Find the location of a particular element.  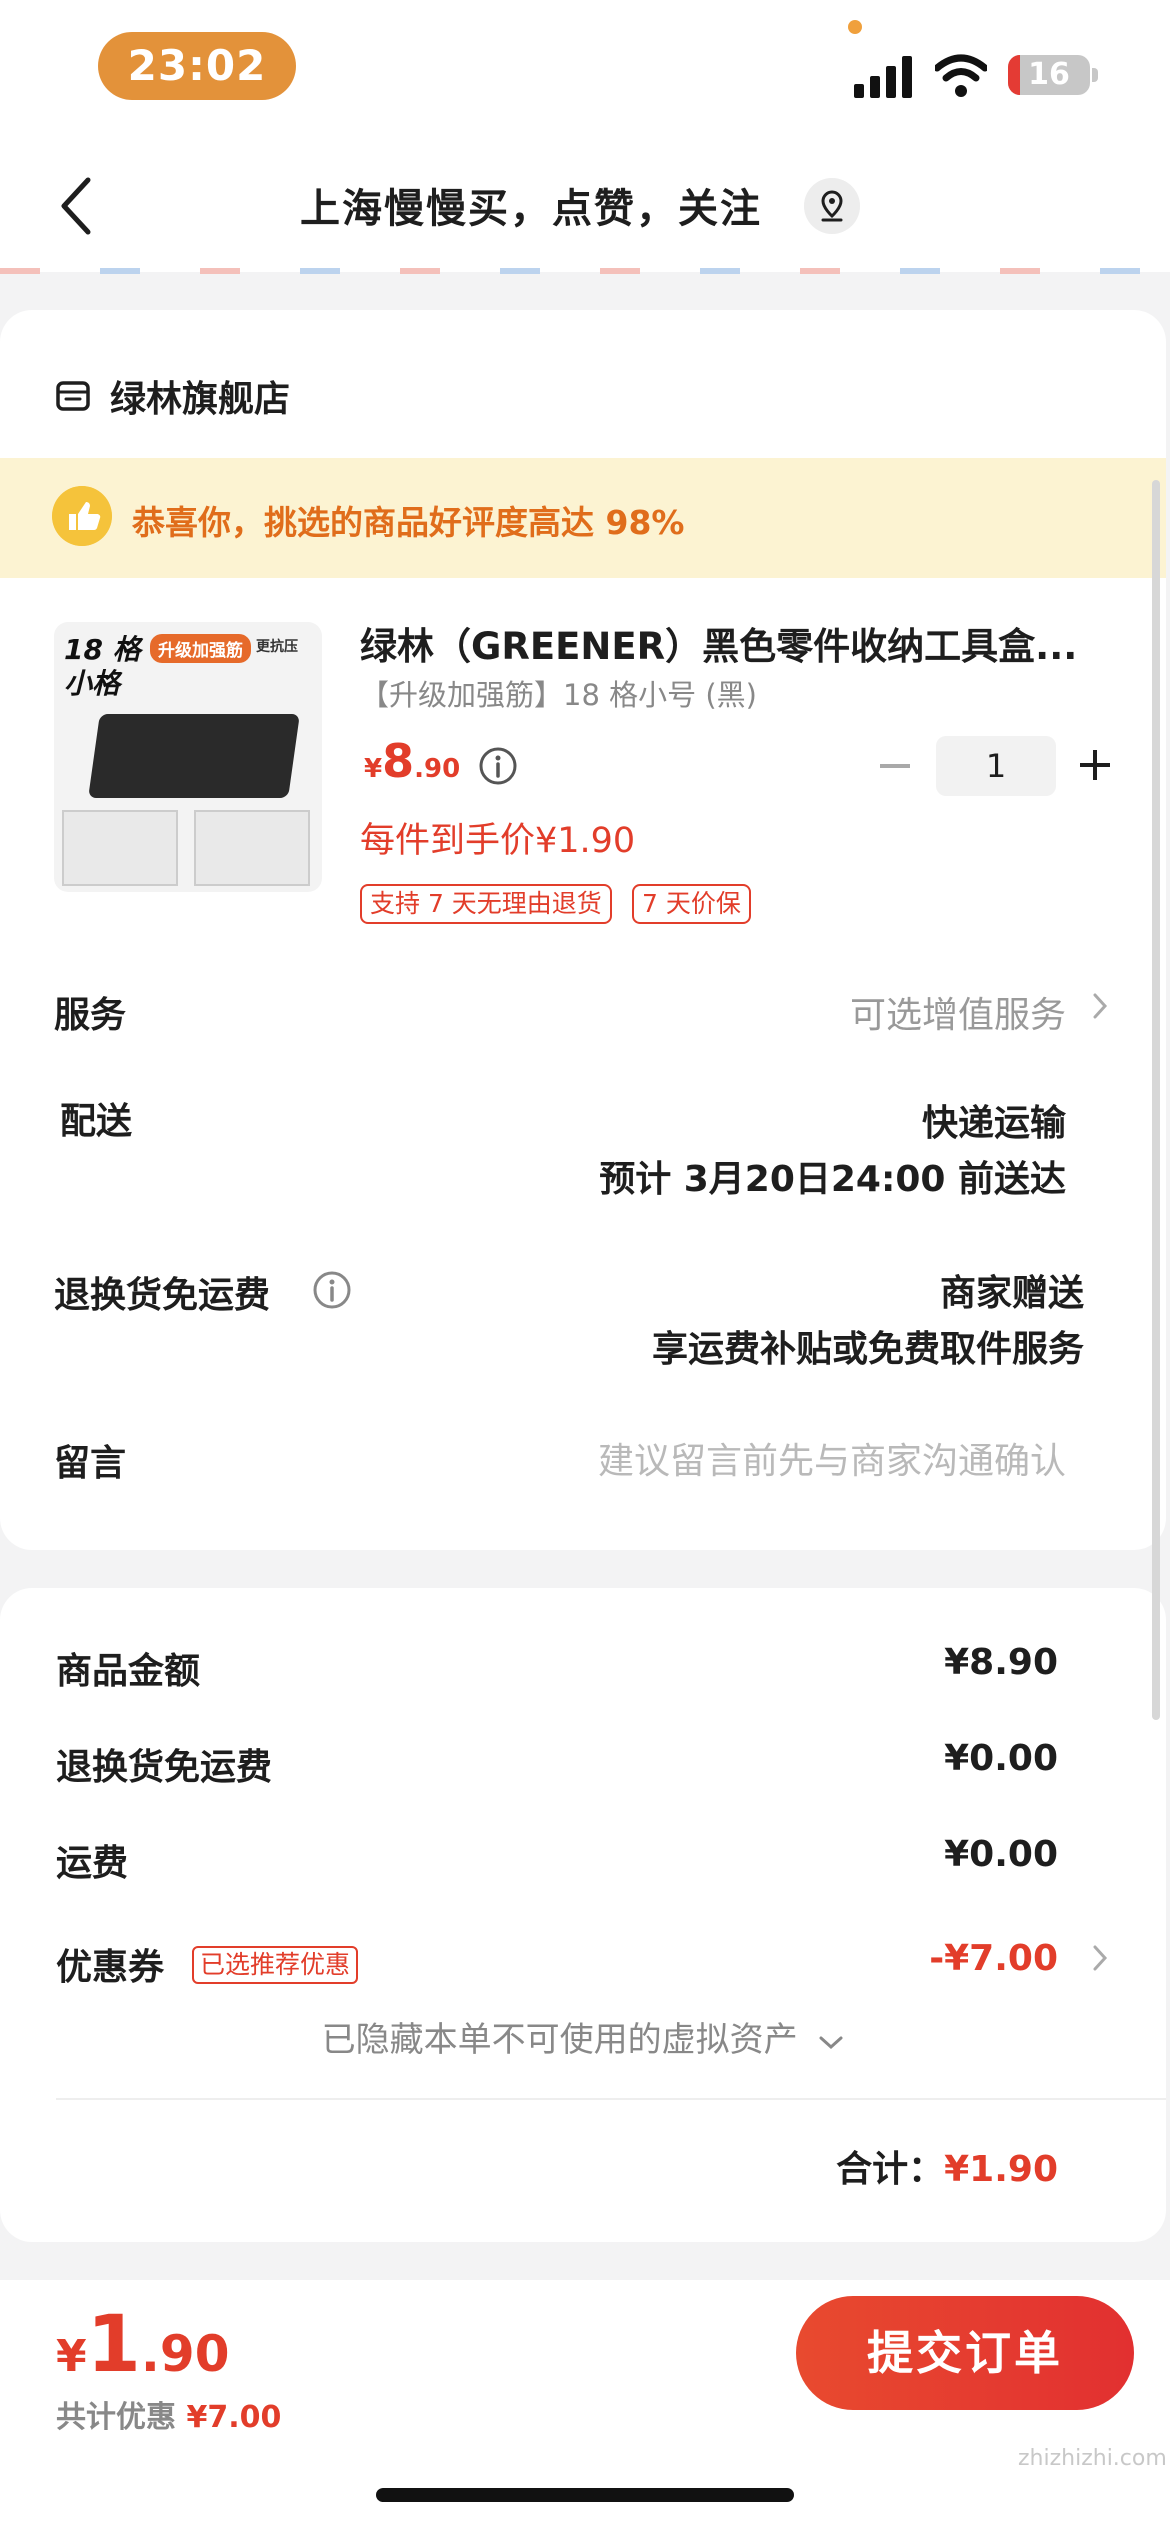

price-protect-badge: 7 天价保 is located at coordinates (691, 904).